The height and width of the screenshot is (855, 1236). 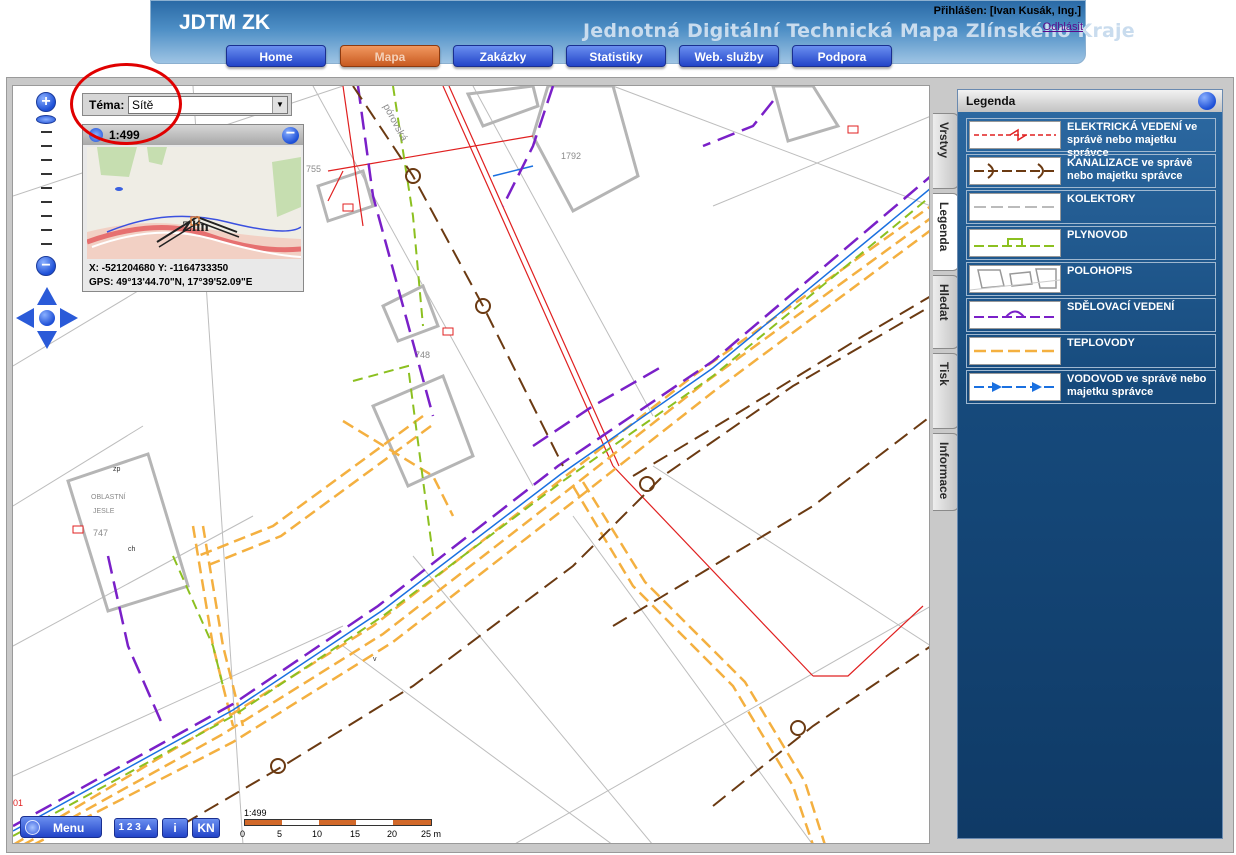 I want to click on pan-right-icon, so click(x=69, y=318).